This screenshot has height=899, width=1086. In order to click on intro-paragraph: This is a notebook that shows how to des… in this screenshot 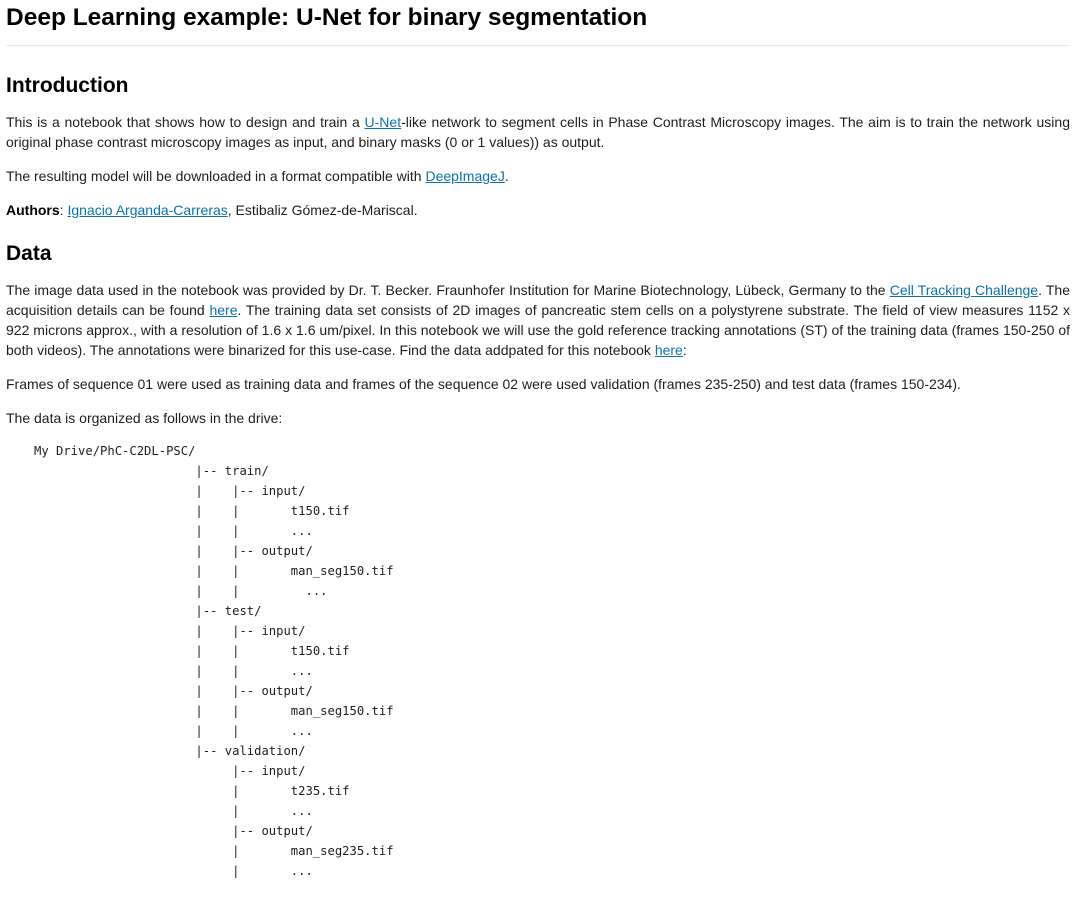, I will do `click(538, 132)`.